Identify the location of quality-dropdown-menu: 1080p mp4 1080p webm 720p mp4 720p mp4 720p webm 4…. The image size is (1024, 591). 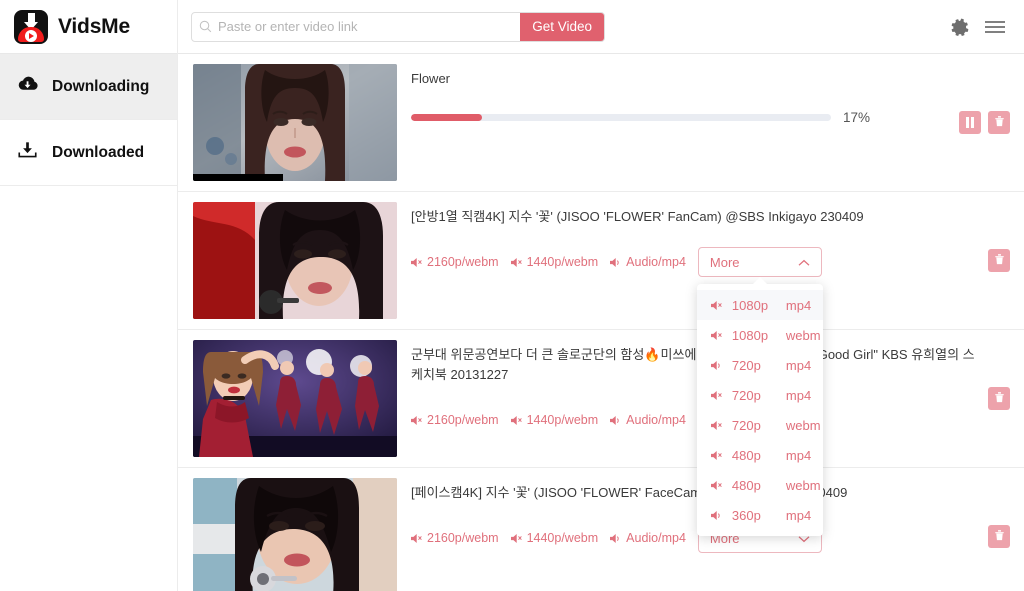
(759, 407).